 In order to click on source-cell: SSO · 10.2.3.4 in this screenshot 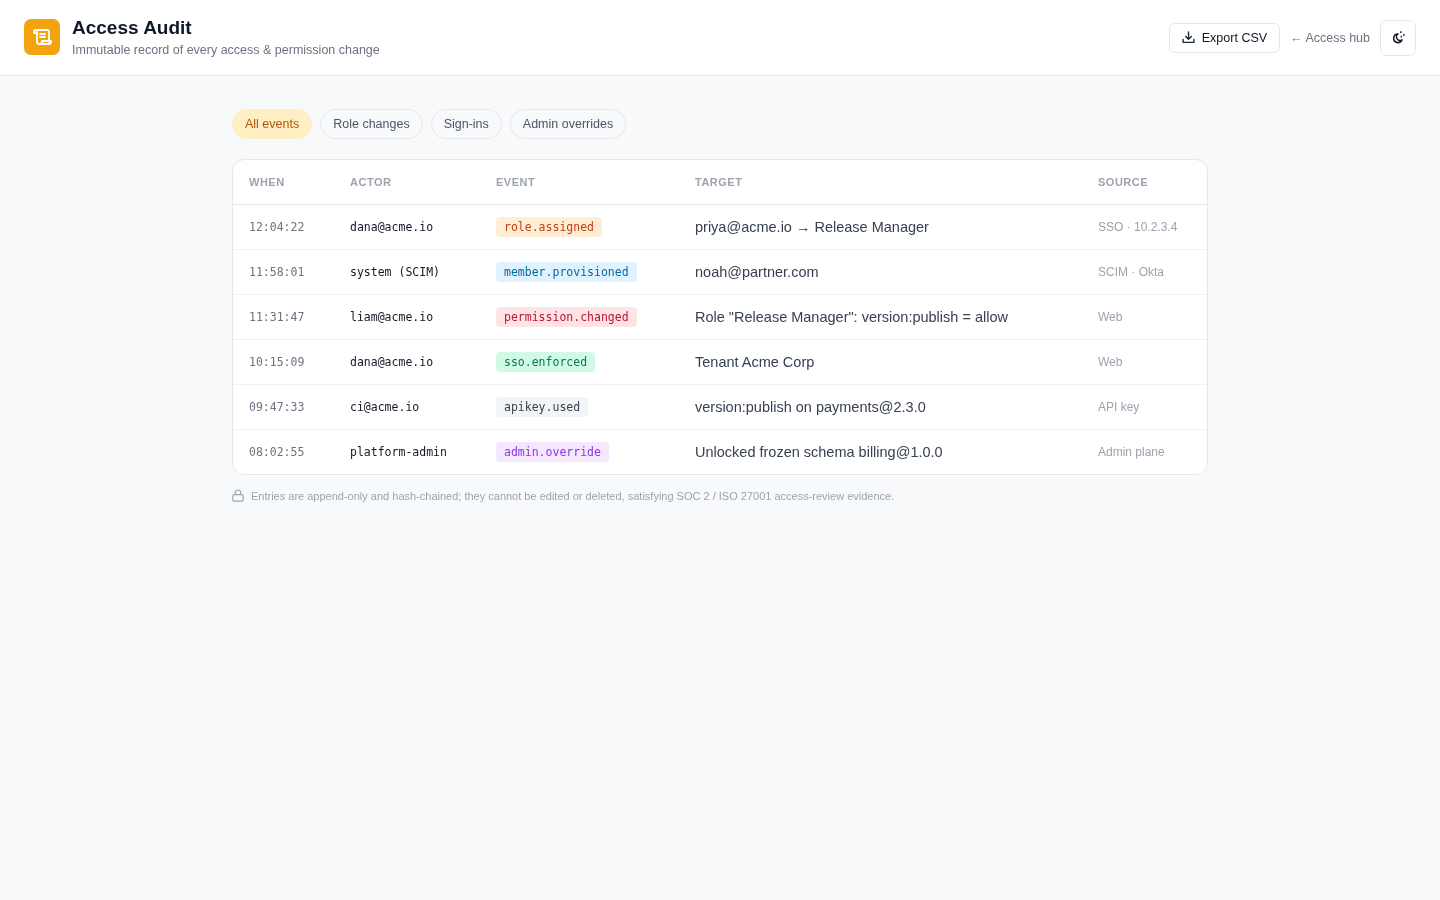, I will do `click(1144, 227)`.